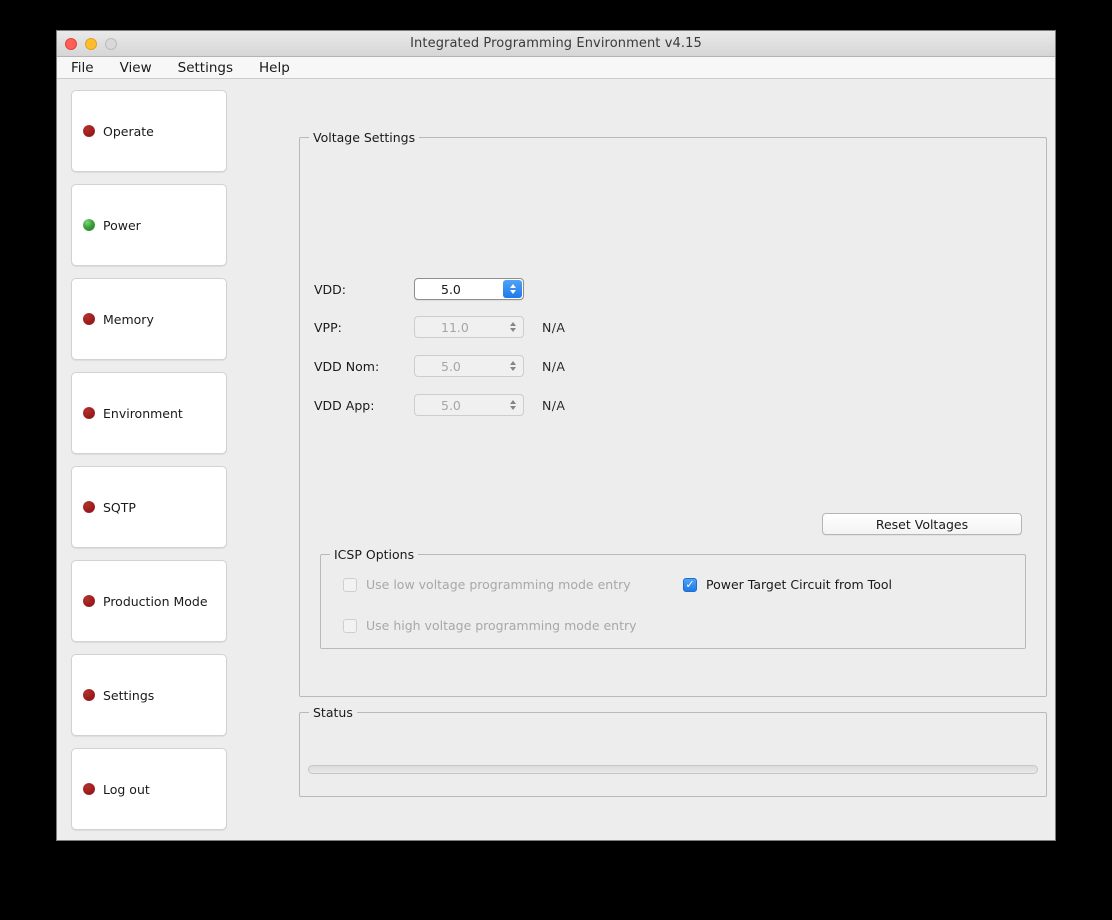 This screenshot has height=920, width=1112. Describe the element at coordinates (451, 289) in the screenshot. I see `vdd-value: 5.0` at that location.